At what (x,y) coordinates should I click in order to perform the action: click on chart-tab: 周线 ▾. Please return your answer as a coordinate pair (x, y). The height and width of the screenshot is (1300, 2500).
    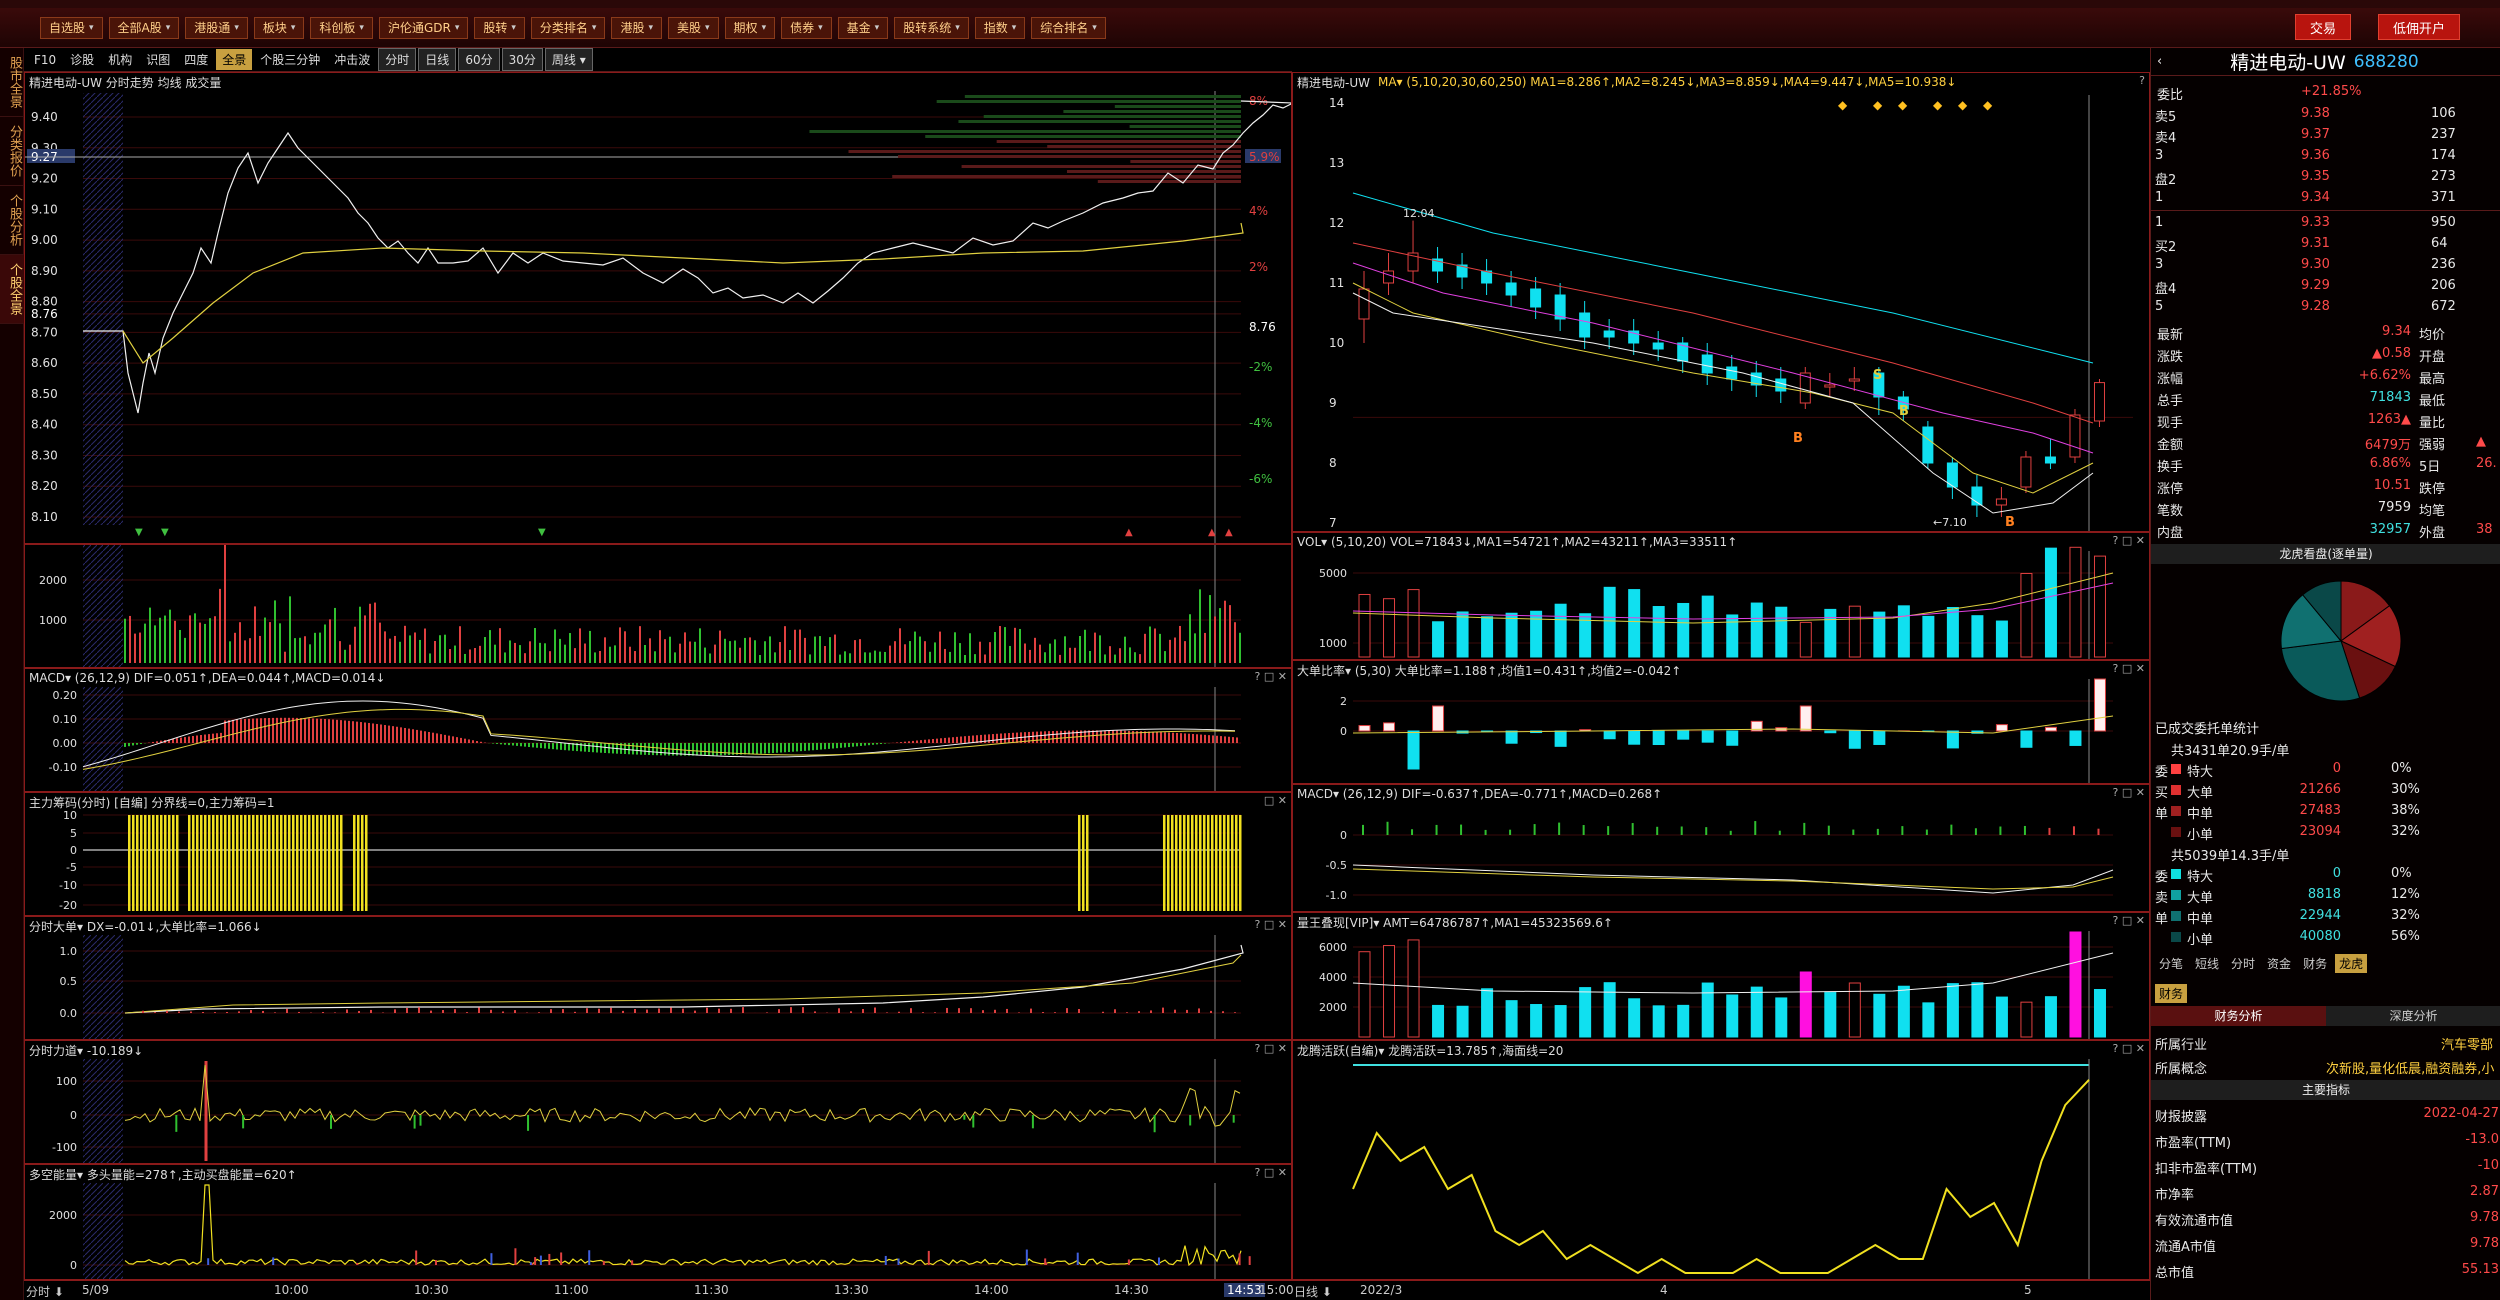
    Looking at the image, I should click on (568, 59).